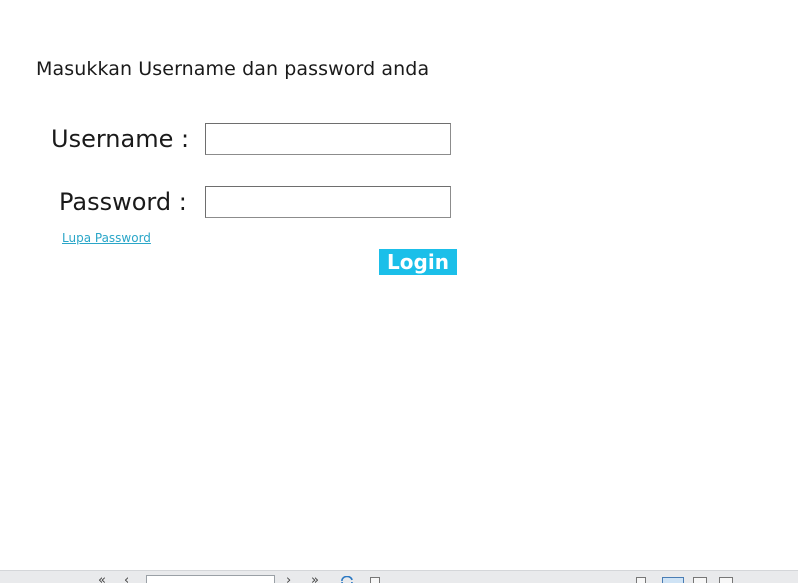  Describe the element at coordinates (726, 580) in the screenshot. I see `scroll-mode-icon` at that location.